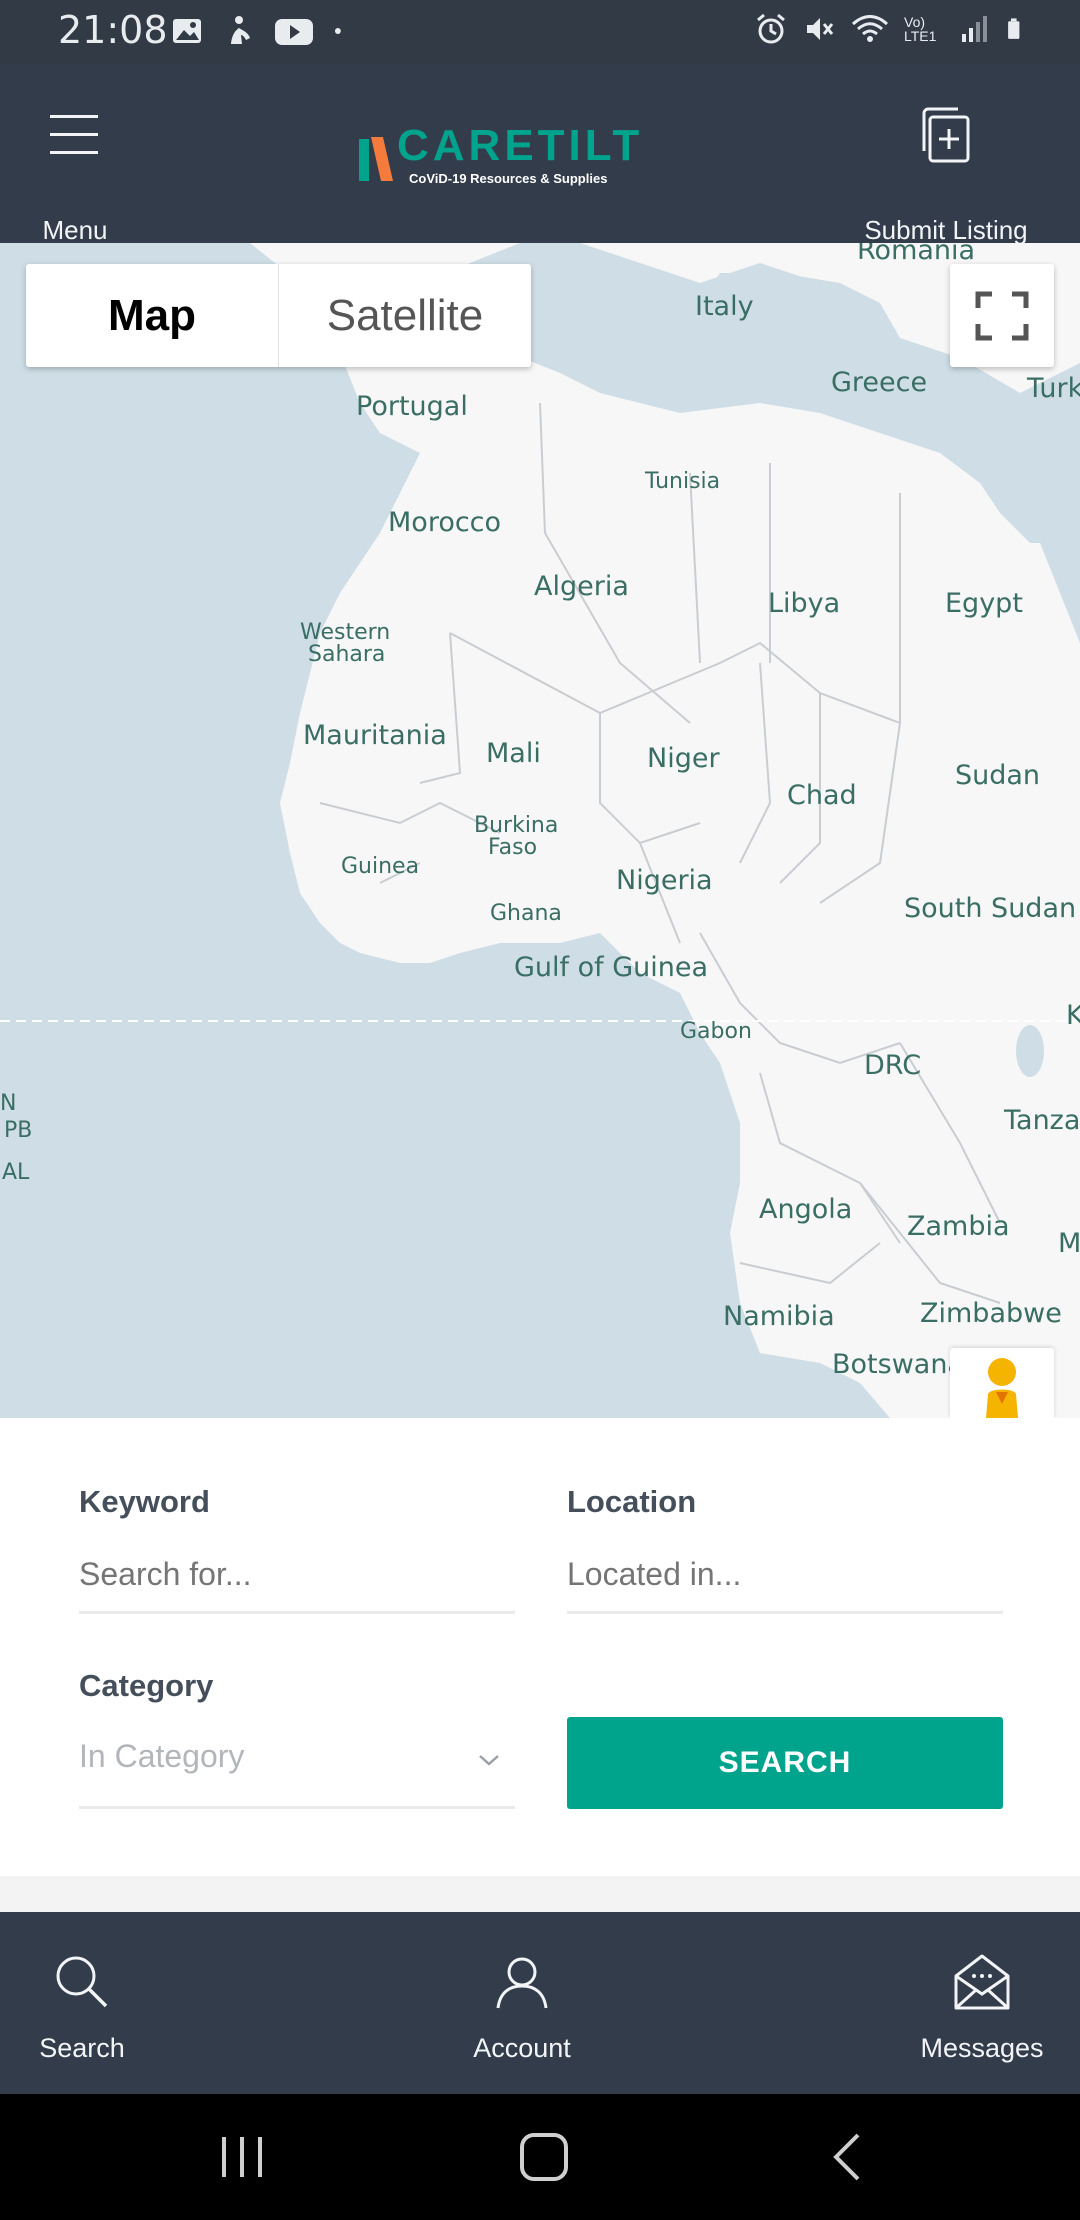 The image size is (1080, 2220). I want to click on menu-button: Menu, so click(75, 174).